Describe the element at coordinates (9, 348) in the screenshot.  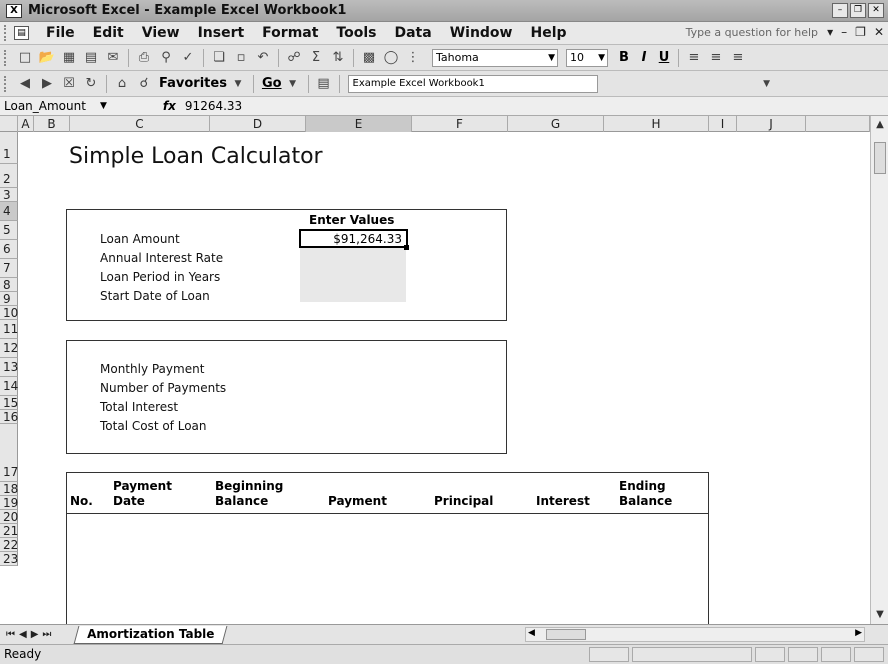
I see `row-header: 12` at that location.